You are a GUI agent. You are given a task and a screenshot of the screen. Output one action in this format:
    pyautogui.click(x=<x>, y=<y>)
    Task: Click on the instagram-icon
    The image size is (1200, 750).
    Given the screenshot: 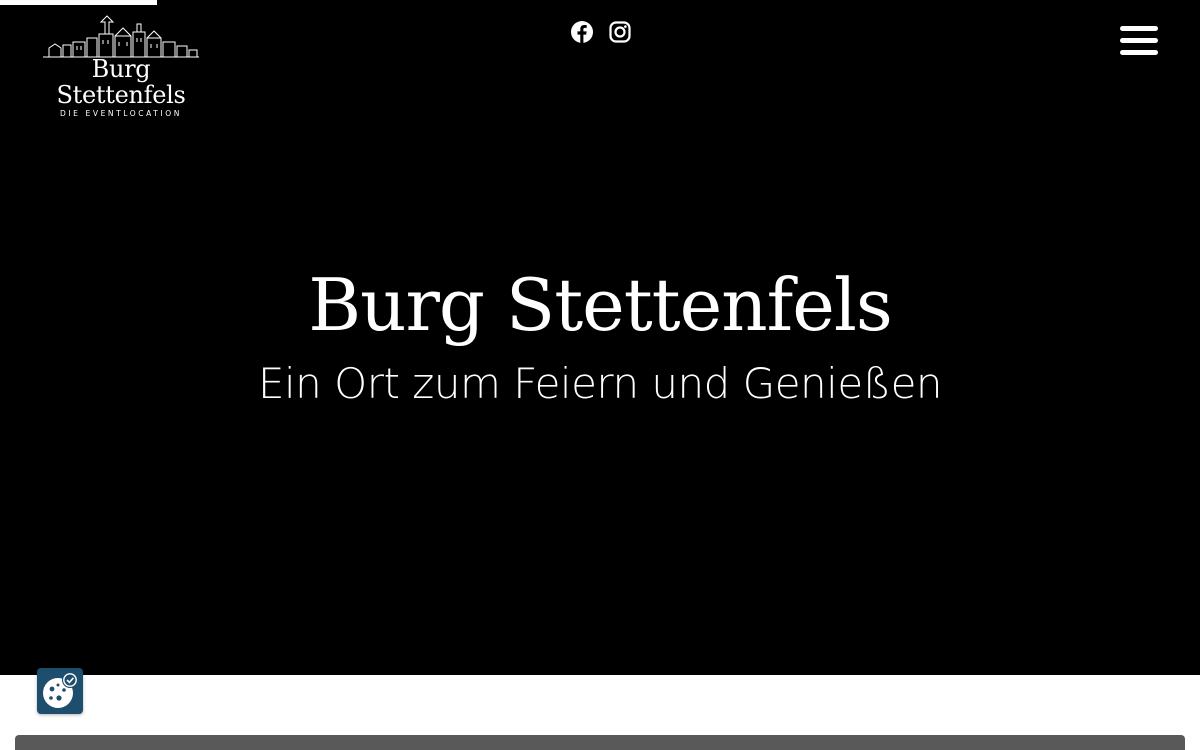 What is the action you would take?
    pyautogui.click(x=620, y=32)
    